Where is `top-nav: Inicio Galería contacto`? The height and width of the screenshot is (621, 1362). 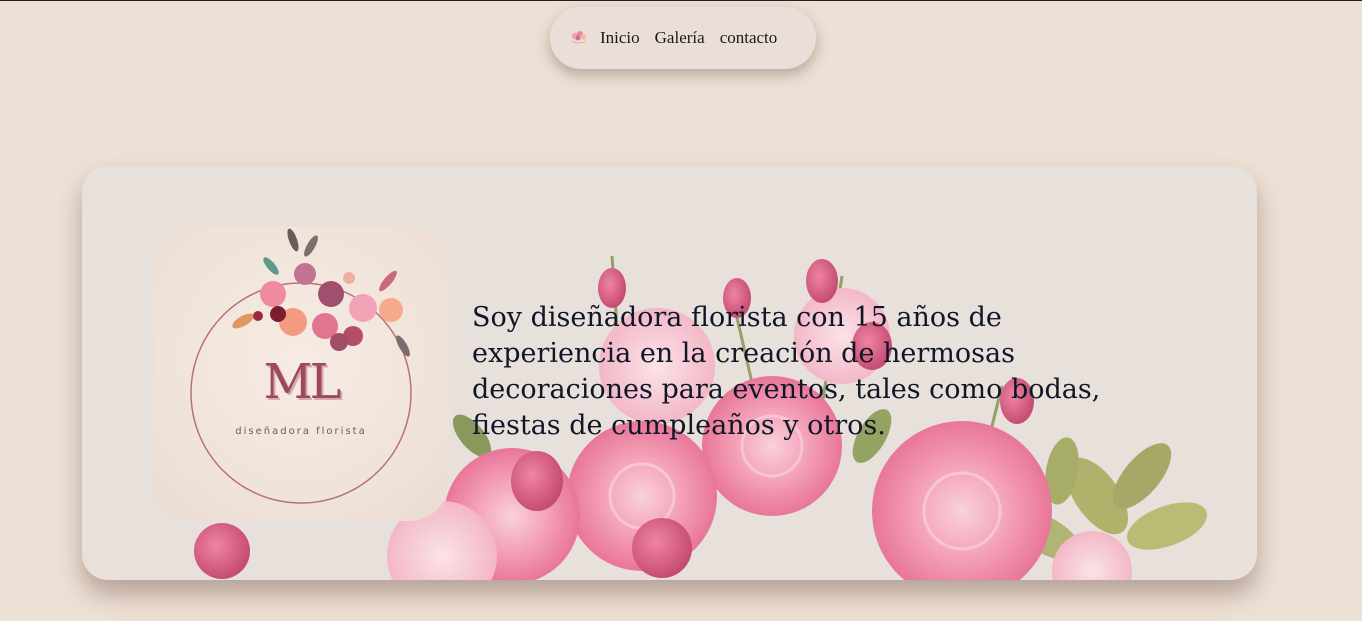 top-nav: Inicio Galería contacto is located at coordinates (683, 38).